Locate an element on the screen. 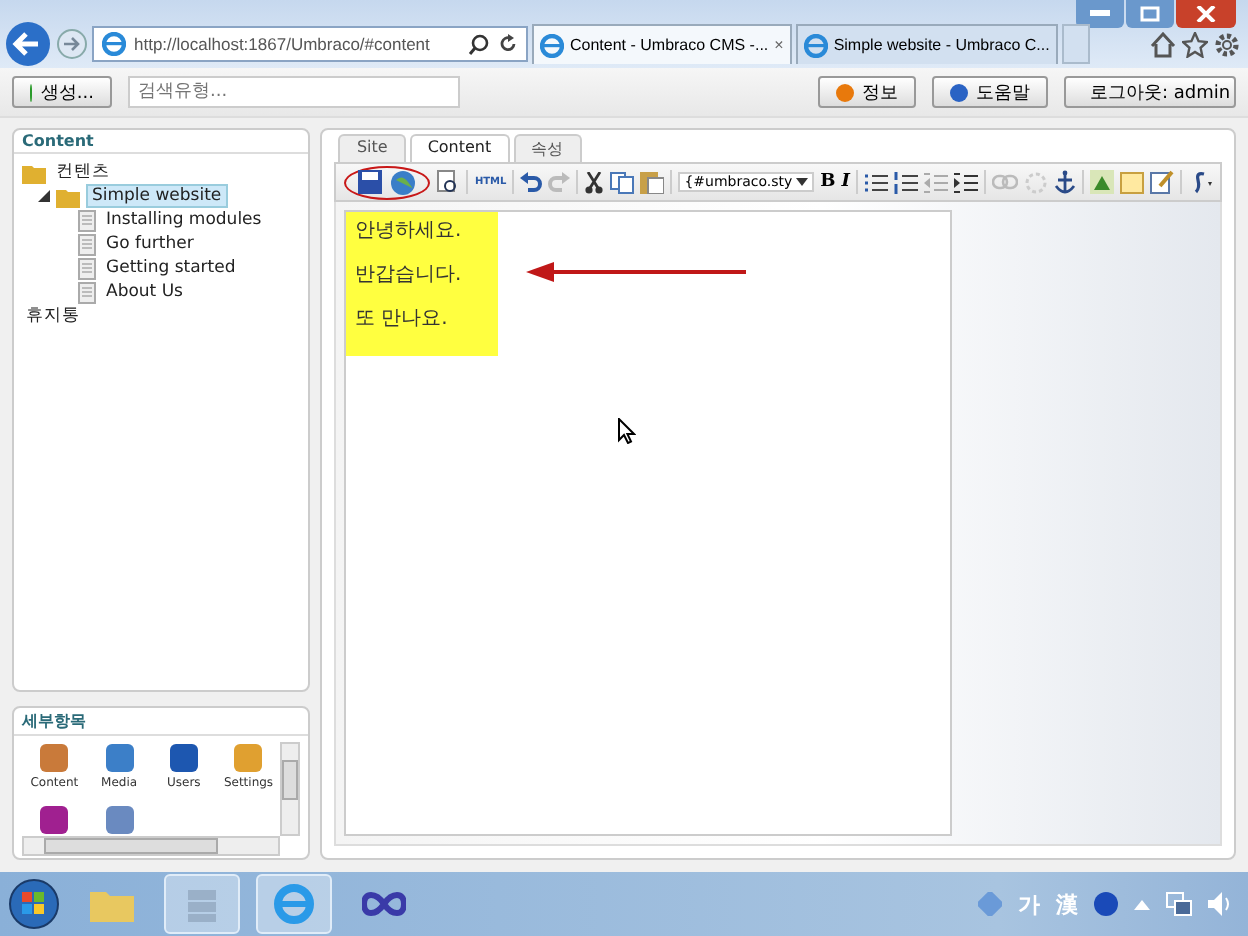  editor-tab: 속성 is located at coordinates (547, 148).